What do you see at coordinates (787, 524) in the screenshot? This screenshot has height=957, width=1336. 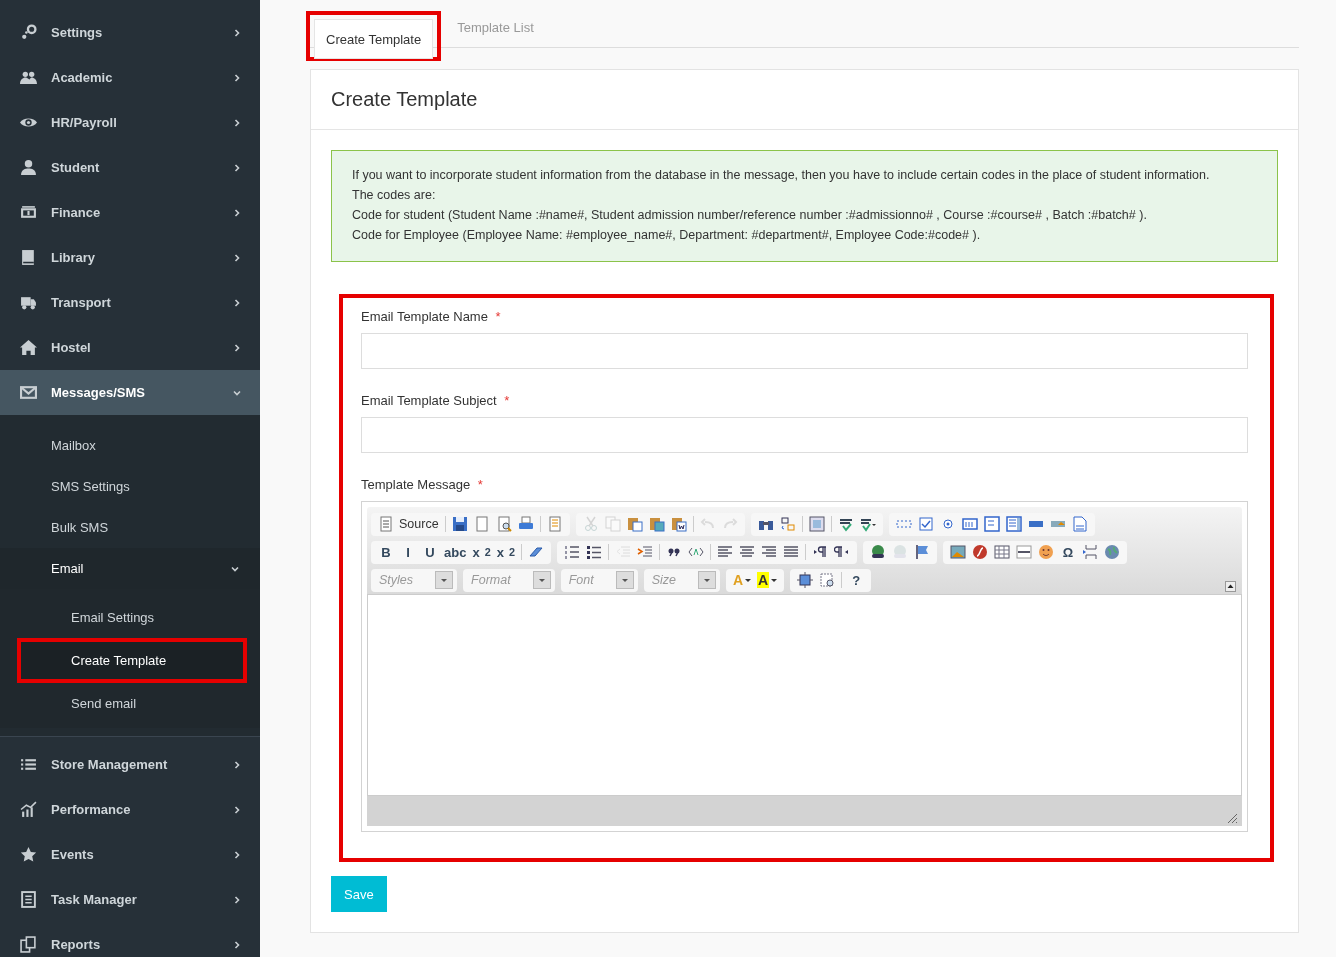 I see `replace-icon` at bounding box center [787, 524].